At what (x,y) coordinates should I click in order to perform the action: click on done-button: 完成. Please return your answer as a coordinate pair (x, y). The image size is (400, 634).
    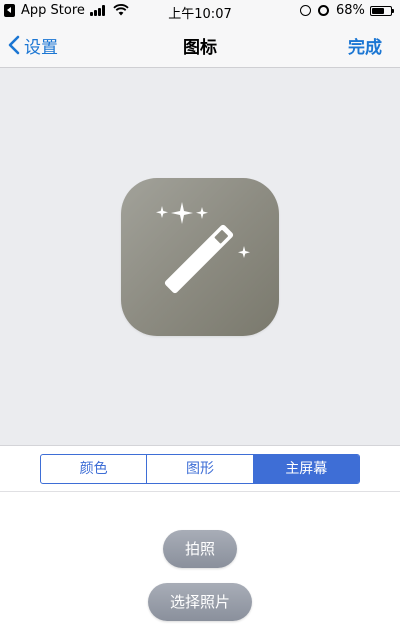
    Looking at the image, I should click on (365, 45).